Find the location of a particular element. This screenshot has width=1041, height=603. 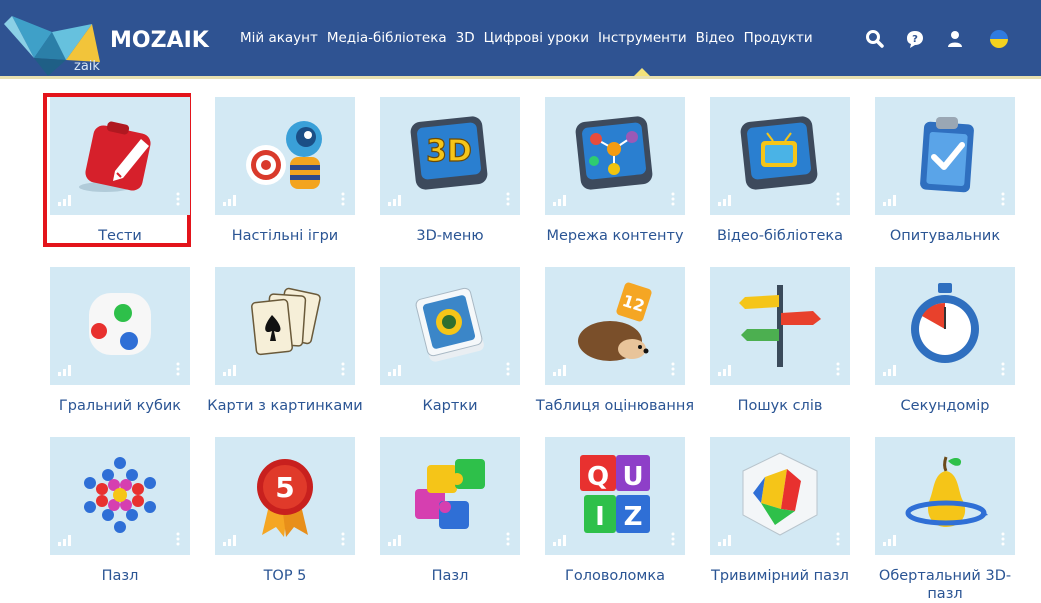

tool-tile-rotating-3d-puzzle: Обертальний 3D-пазл is located at coordinates (950, 519).